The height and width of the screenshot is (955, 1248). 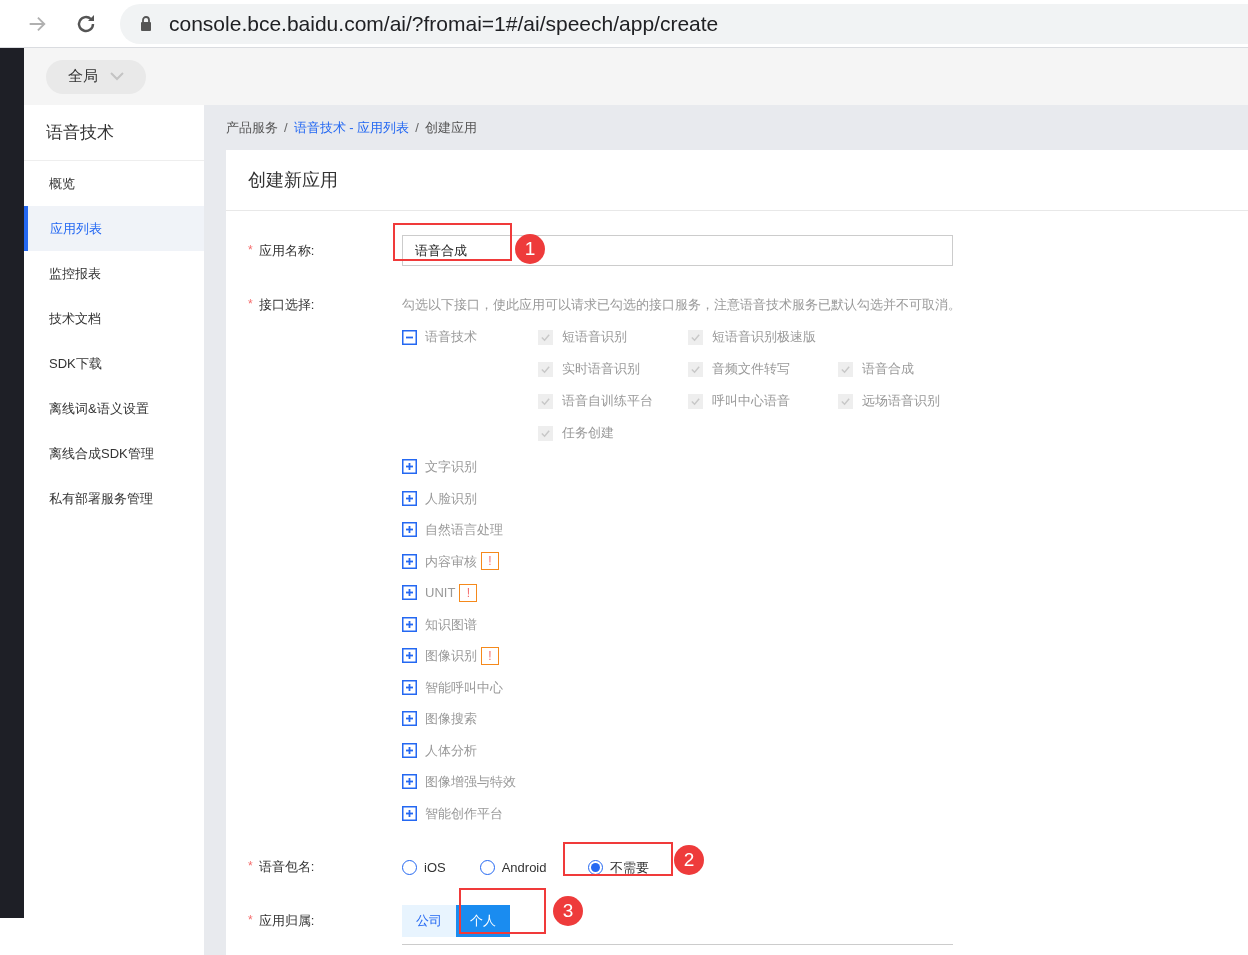 What do you see at coordinates (114, 183) in the screenshot?
I see `sidebar-item: 概览` at bounding box center [114, 183].